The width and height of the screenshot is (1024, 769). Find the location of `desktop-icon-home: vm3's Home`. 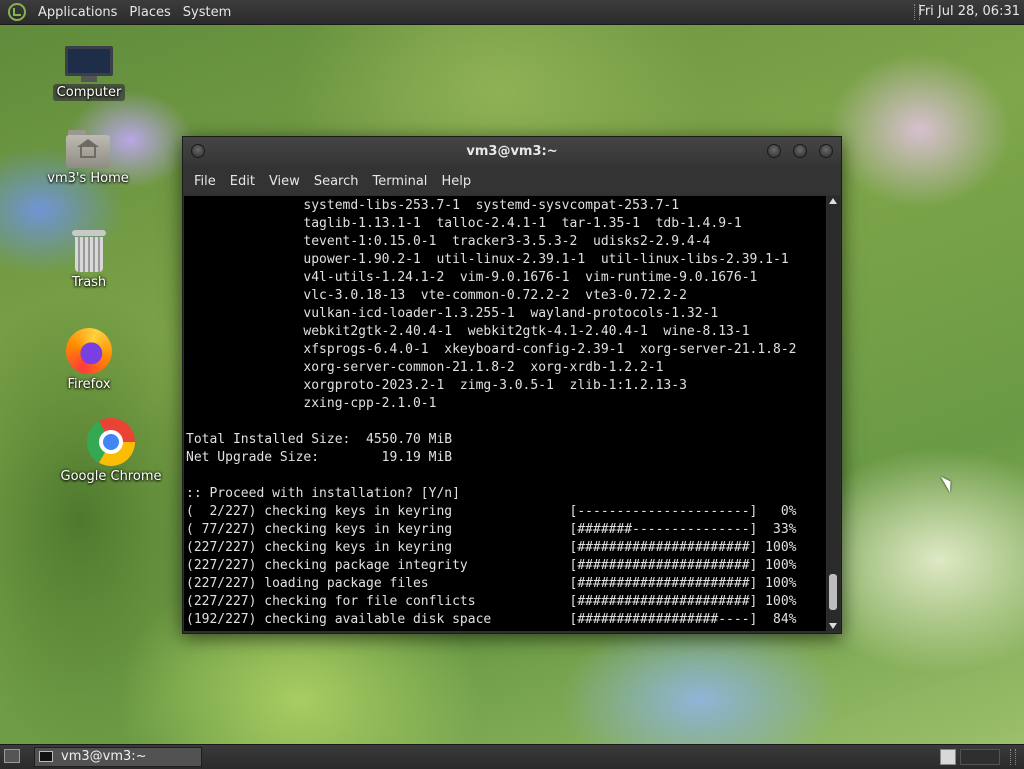

desktop-icon-home: vm3's Home is located at coordinates (88, 158).